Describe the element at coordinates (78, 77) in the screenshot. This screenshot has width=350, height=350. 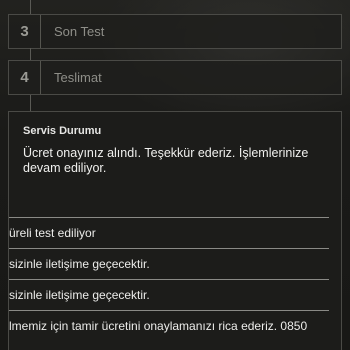
I see `step-label: Teslimat` at that location.